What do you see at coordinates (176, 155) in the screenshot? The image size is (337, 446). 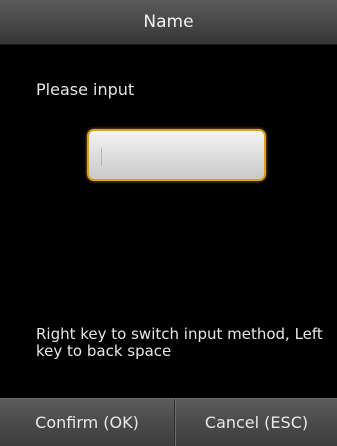 I see `name-input-field` at bounding box center [176, 155].